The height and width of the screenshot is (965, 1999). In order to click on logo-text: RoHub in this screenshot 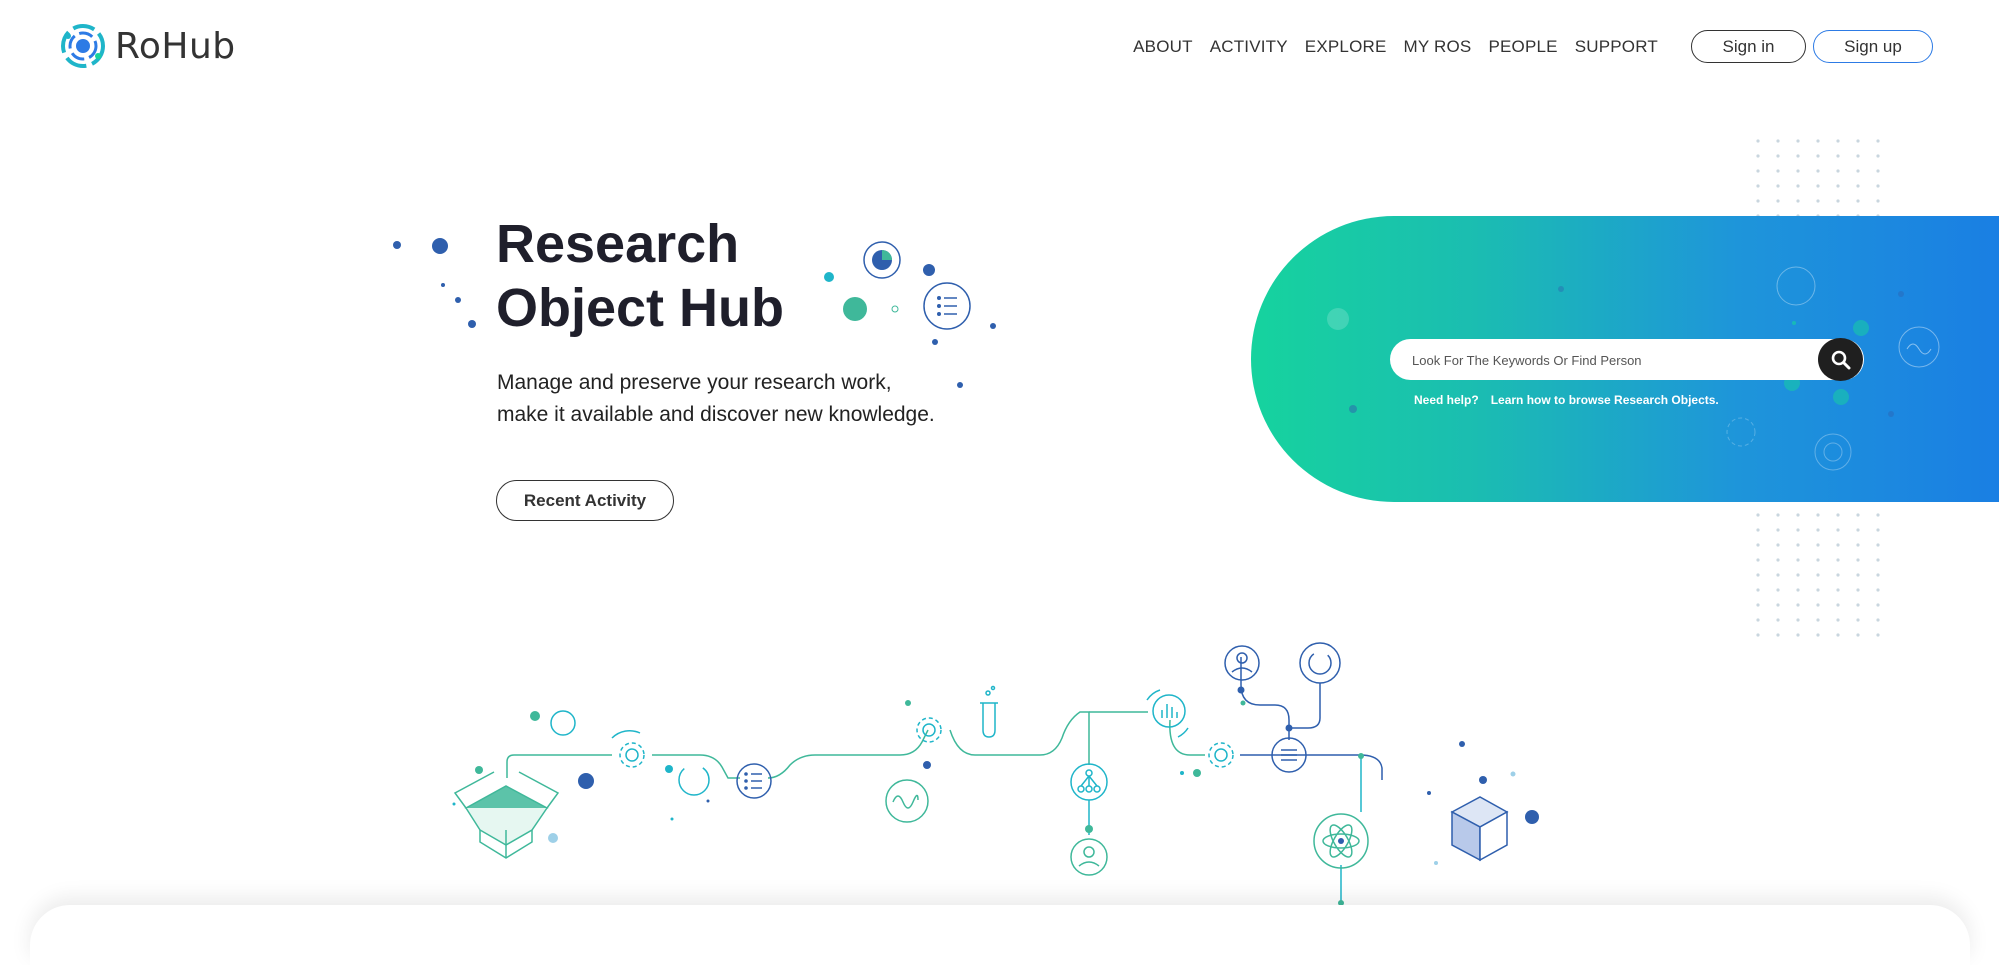, I will do `click(175, 46)`.